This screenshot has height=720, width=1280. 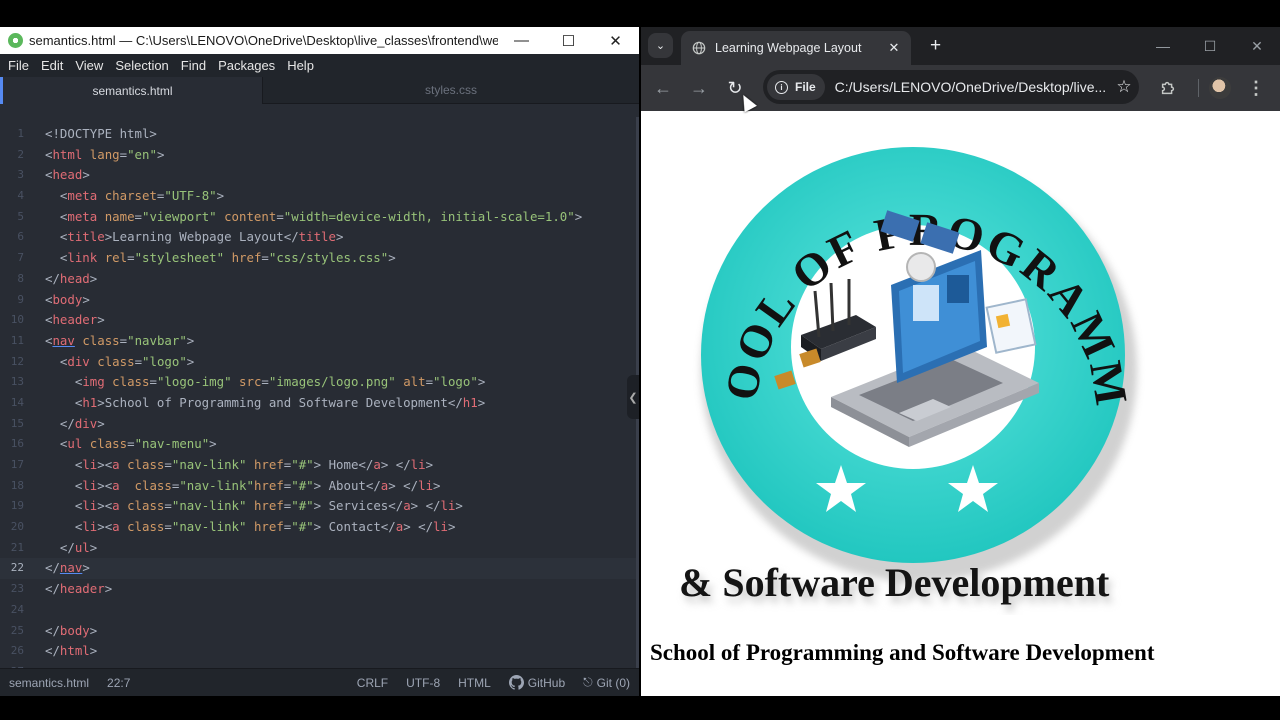 What do you see at coordinates (699, 88) in the screenshot?
I see `forward-arrow-icon: →` at bounding box center [699, 88].